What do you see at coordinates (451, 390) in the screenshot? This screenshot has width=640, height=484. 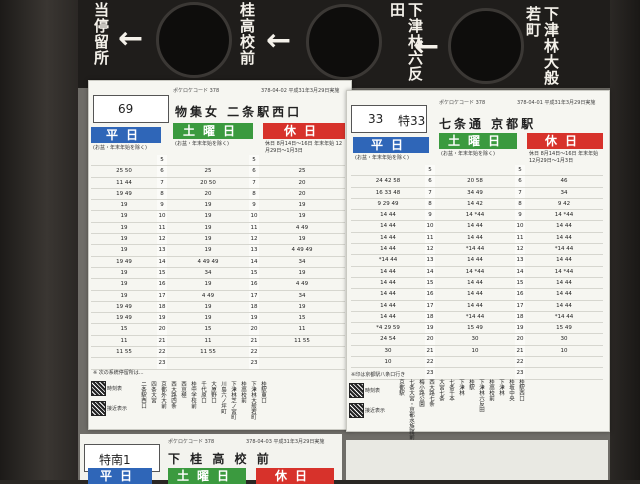 I see `stop-name: 七条千本` at bounding box center [451, 390].